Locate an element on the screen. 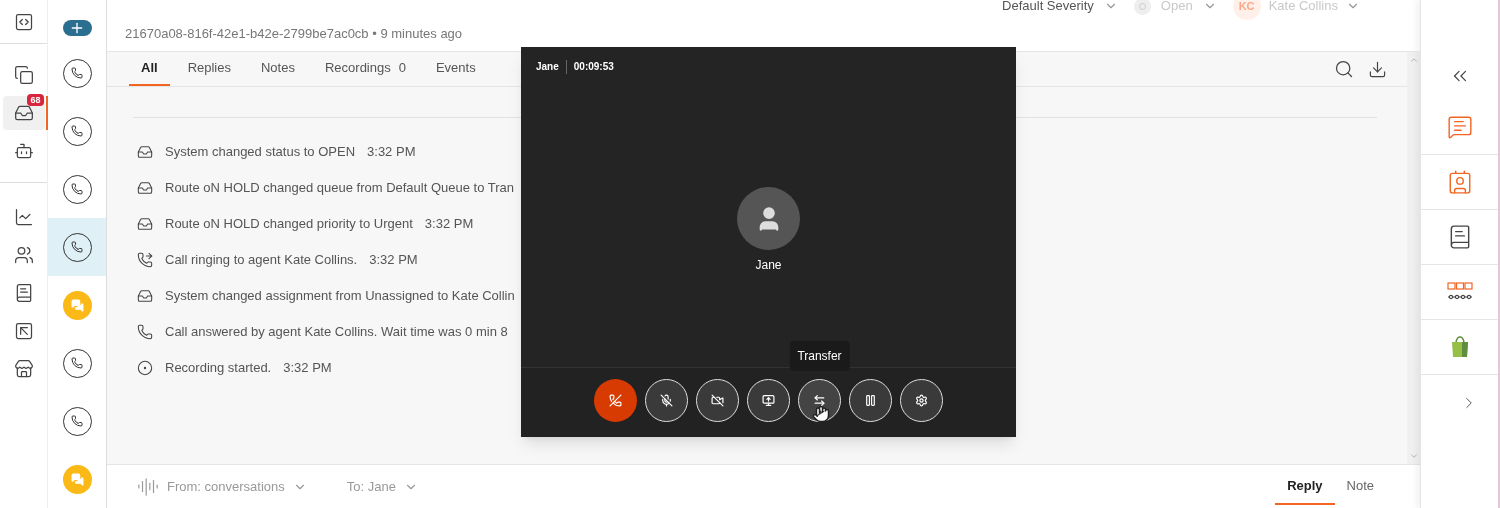 The width and height of the screenshot is (1500, 508). download-icon is located at coordinates (1377, 69).